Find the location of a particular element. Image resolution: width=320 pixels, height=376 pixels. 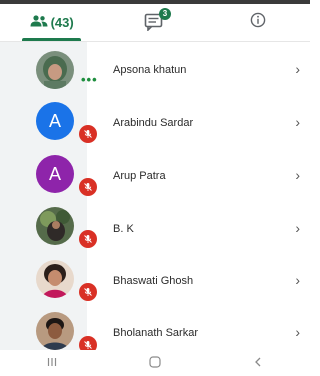

chat-unread-badge: 3 is located at coordinates (164, 13).